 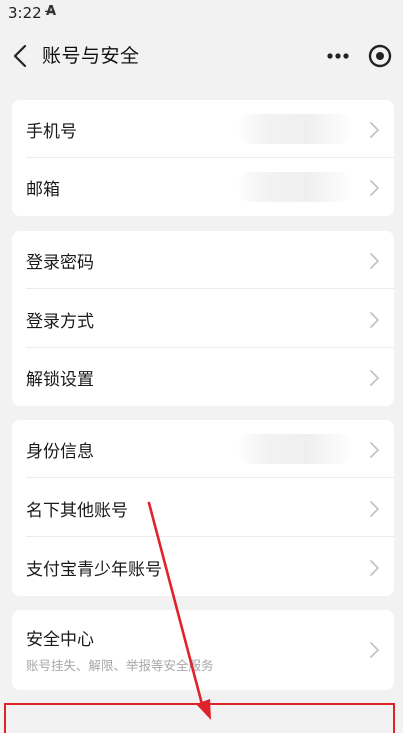 I want to click on row-other-accounts: 名下其他账号, so click(x=203, y=508).